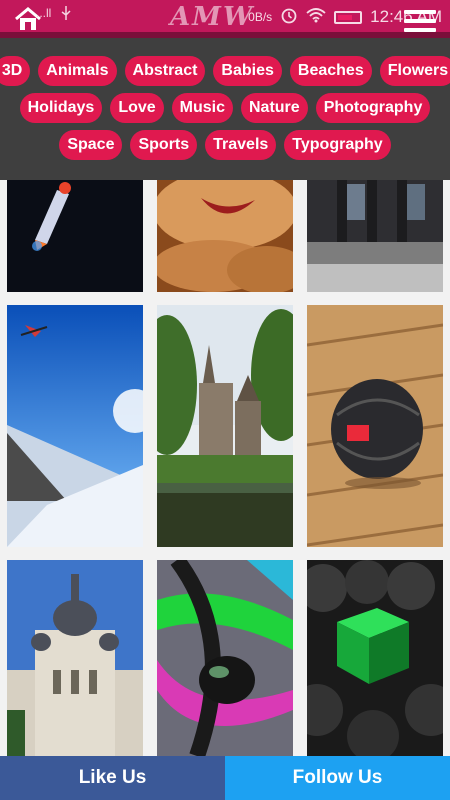  Describe the element at coordinates (44, 13) in the screenshot. I see `signal-icon: ...ll` at that location.